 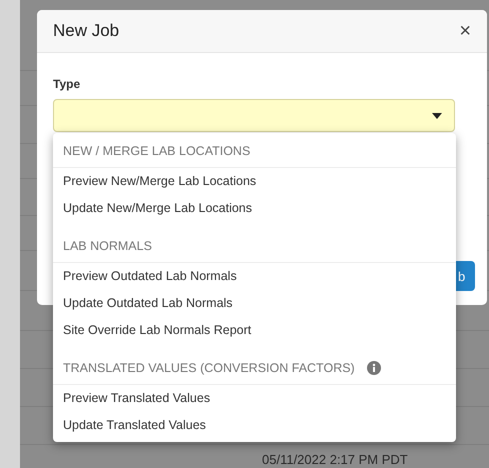 I want to click on menu-item: Site Override Lab Normals Report, so click(x=254, y=330).